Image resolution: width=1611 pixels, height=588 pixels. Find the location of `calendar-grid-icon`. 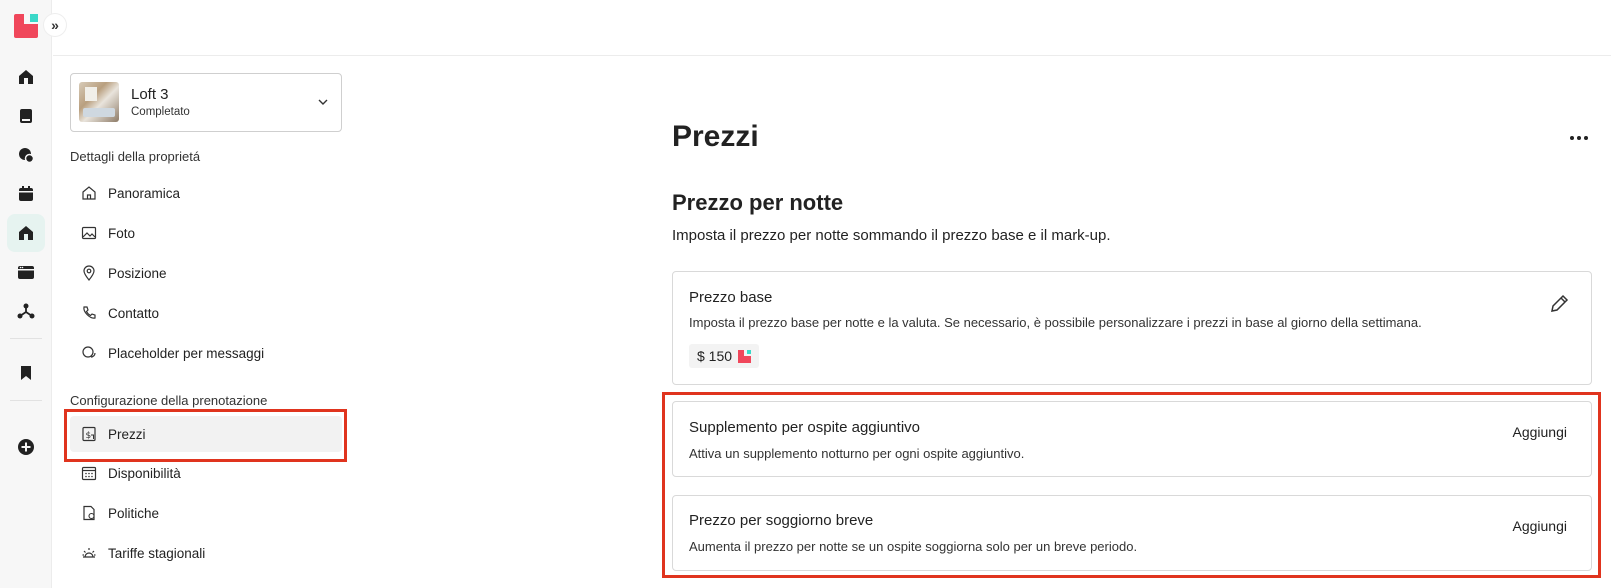

calendar-grid-icon is located at coordinates (89, 473).